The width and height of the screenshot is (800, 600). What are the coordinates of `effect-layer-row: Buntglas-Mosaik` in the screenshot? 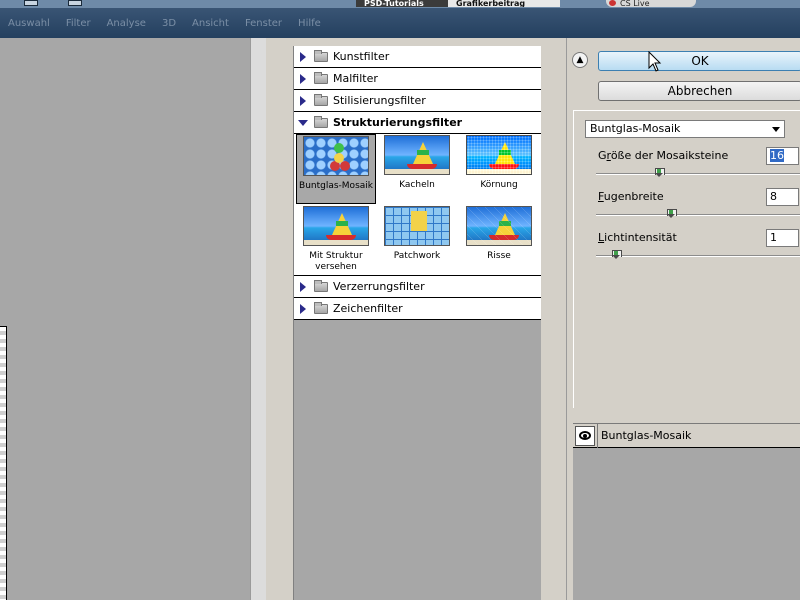 It's located at (686, 436).